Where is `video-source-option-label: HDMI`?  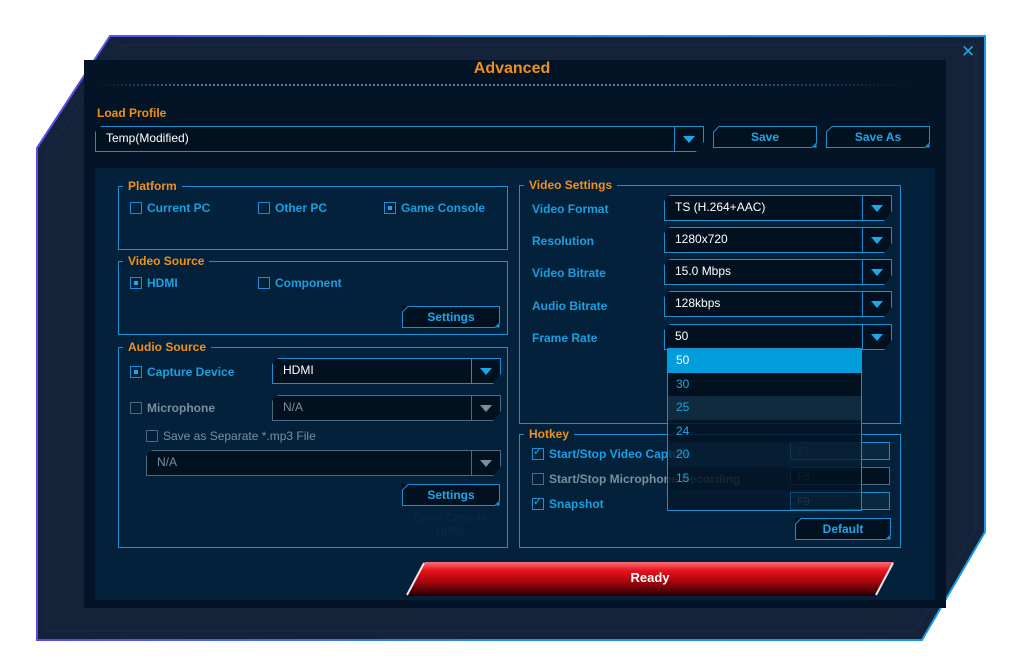 video-source-option-label: HDMI is located at coordinates (162, 283).